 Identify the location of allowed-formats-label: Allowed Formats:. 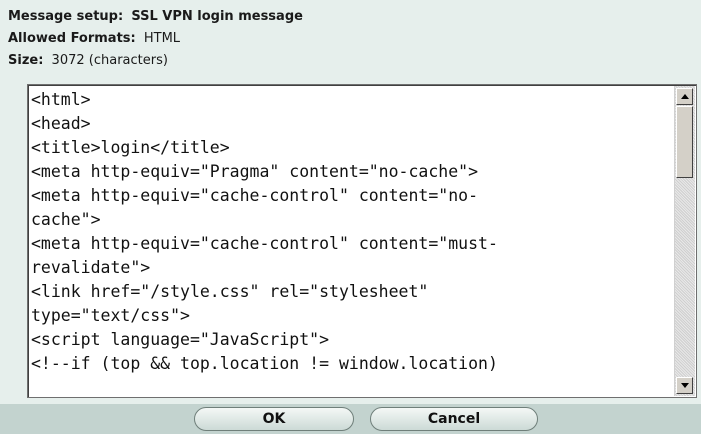
(72, 38).